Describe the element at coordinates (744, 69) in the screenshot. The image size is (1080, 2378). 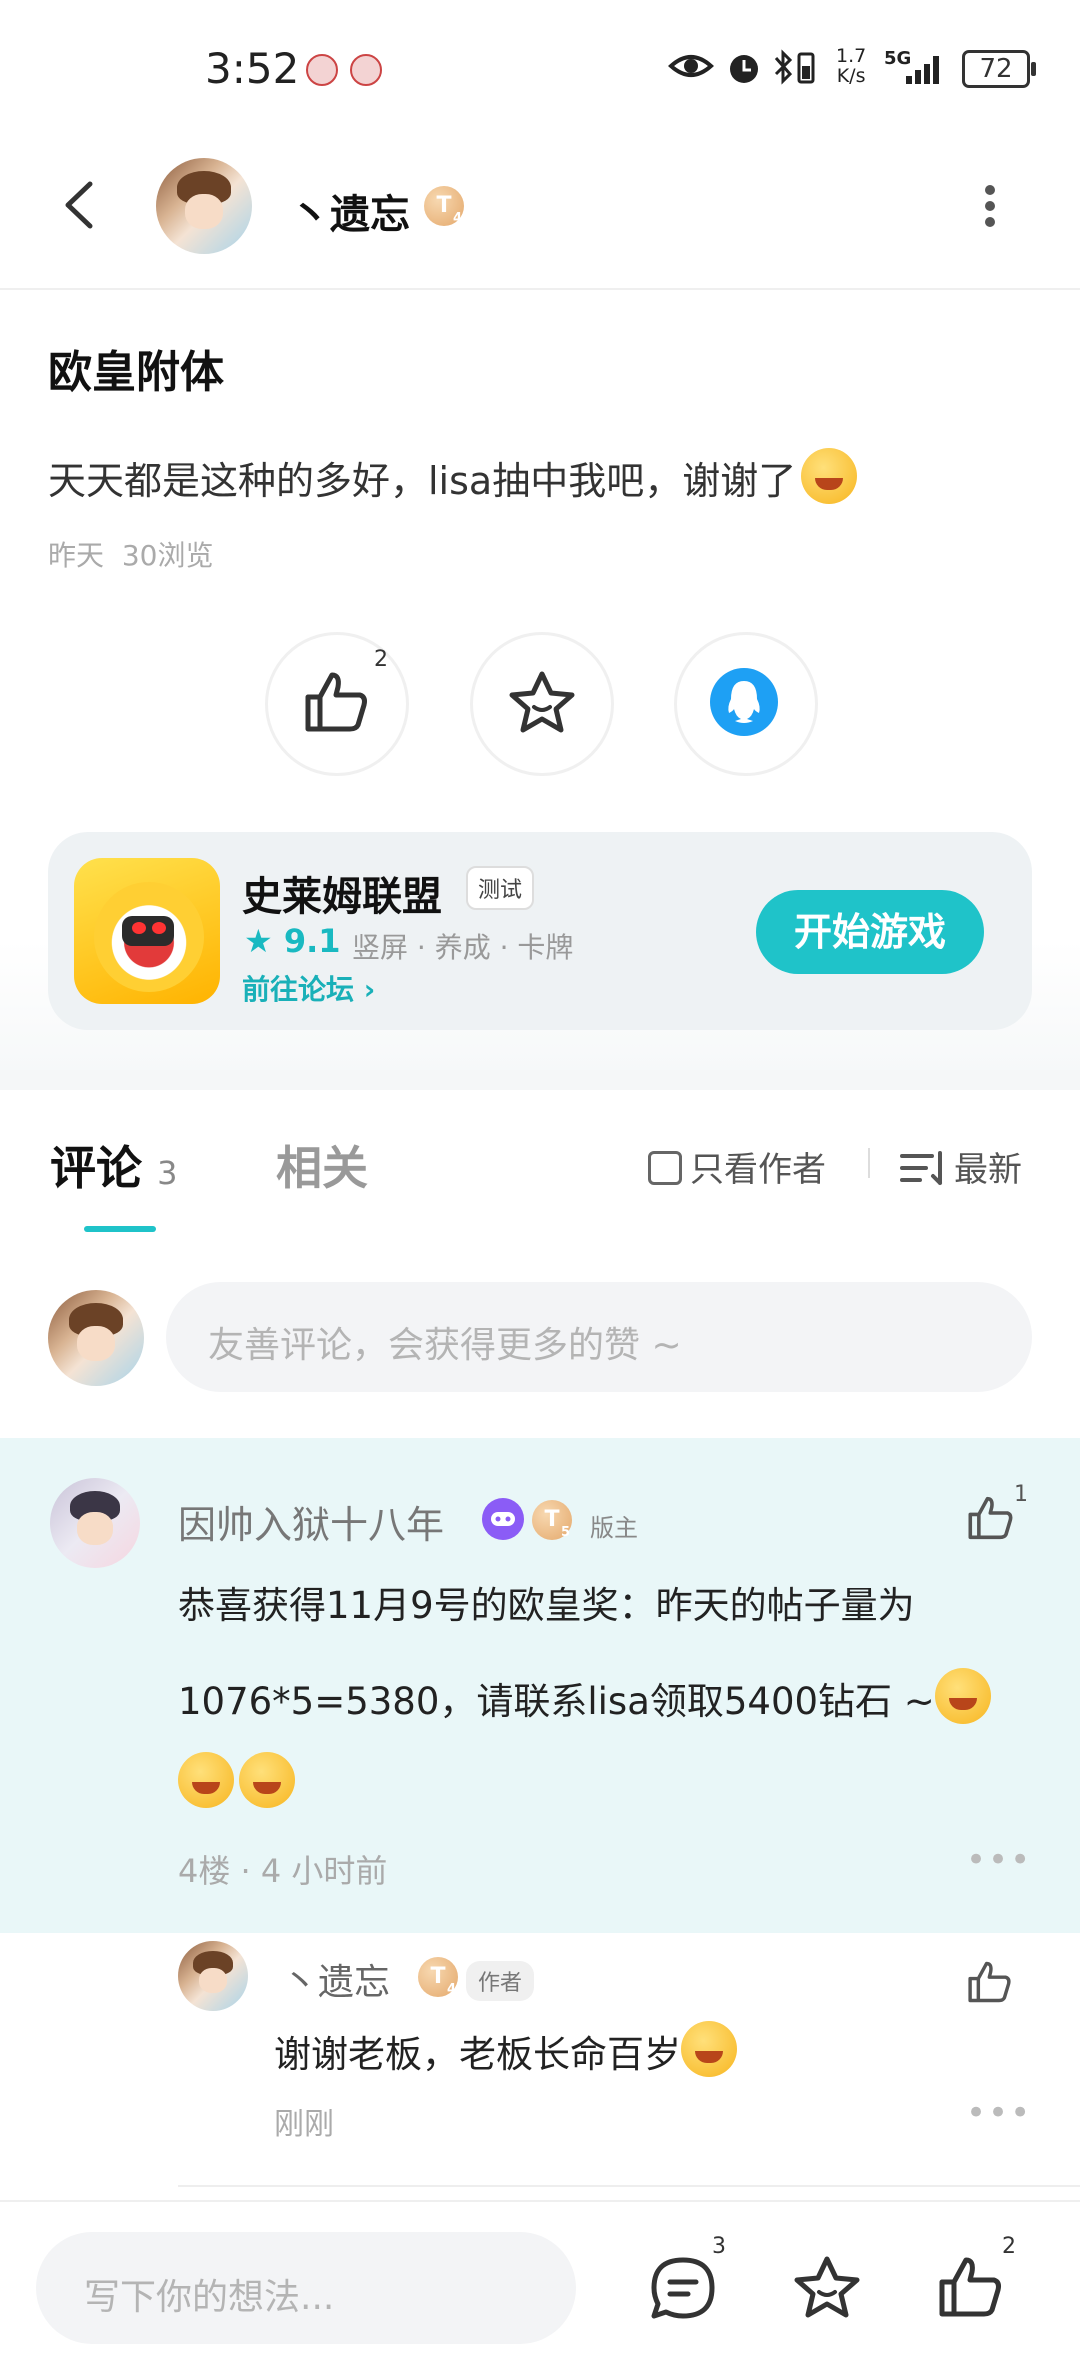
I see `alarm-icon` at that location.